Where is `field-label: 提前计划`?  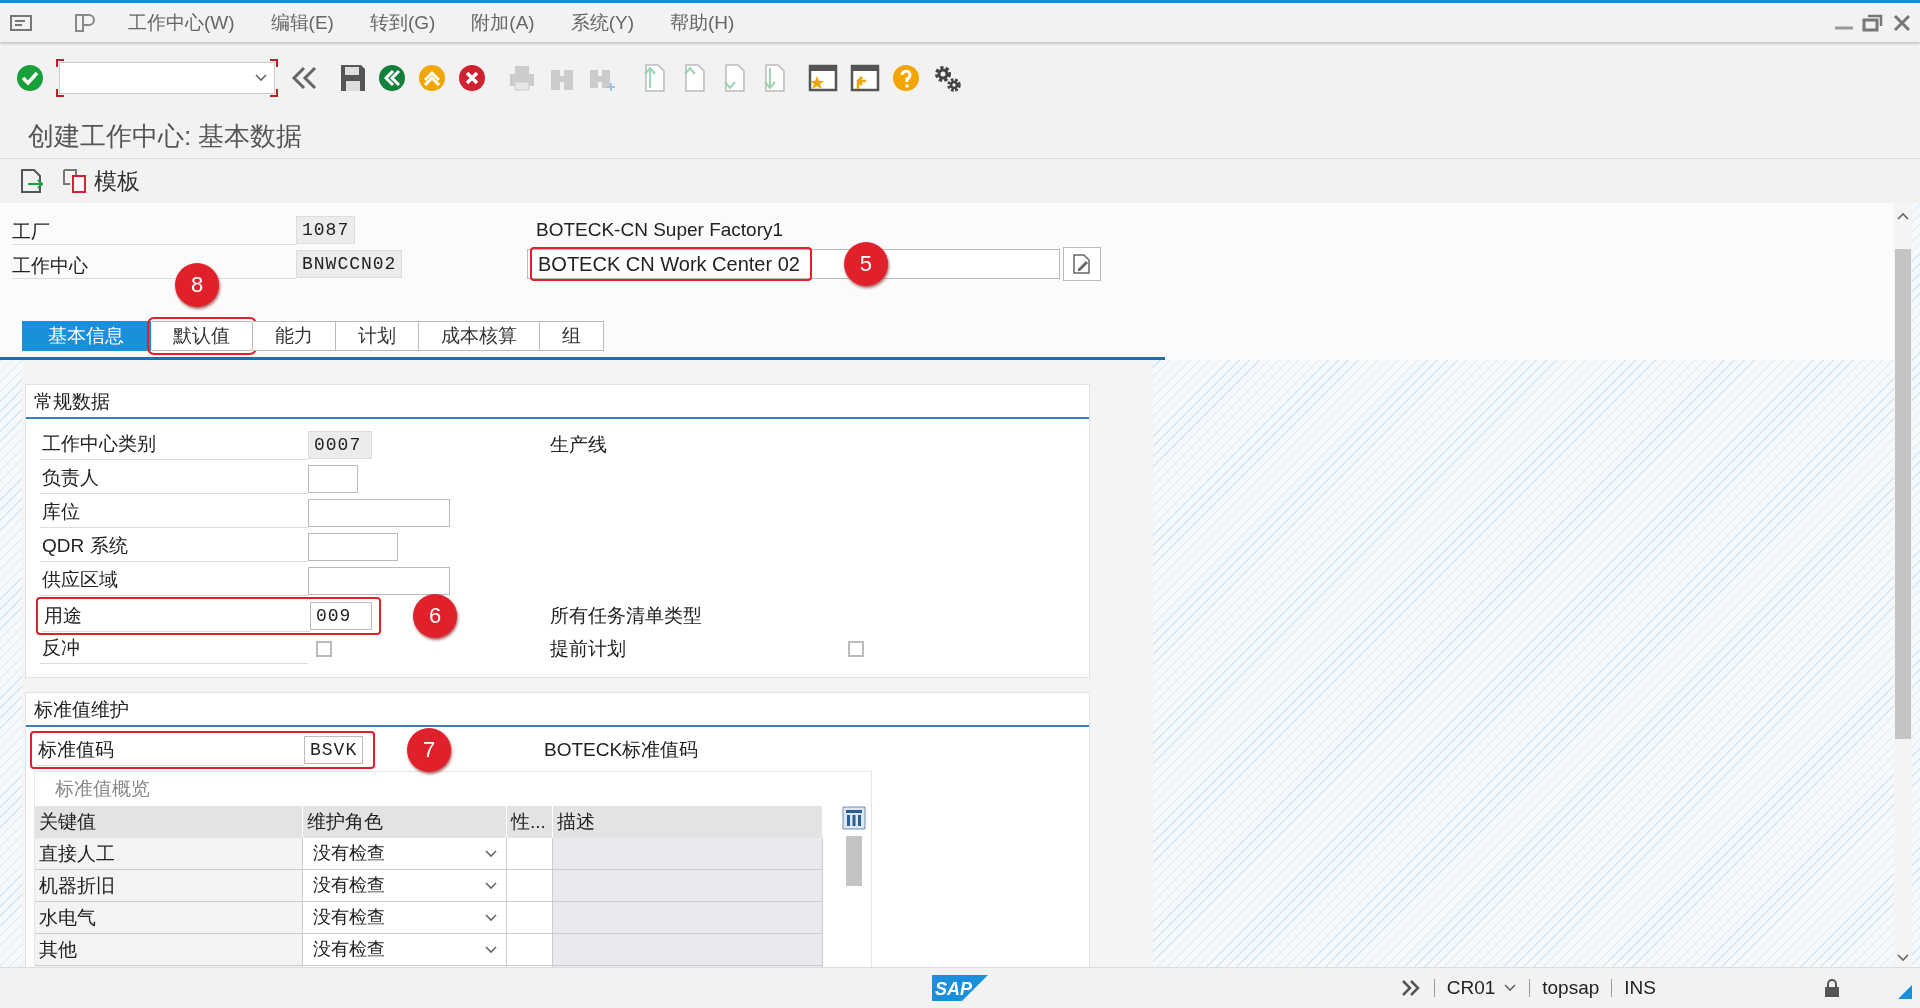
field-label: 提前计划 is located at coordinates (588, 648).